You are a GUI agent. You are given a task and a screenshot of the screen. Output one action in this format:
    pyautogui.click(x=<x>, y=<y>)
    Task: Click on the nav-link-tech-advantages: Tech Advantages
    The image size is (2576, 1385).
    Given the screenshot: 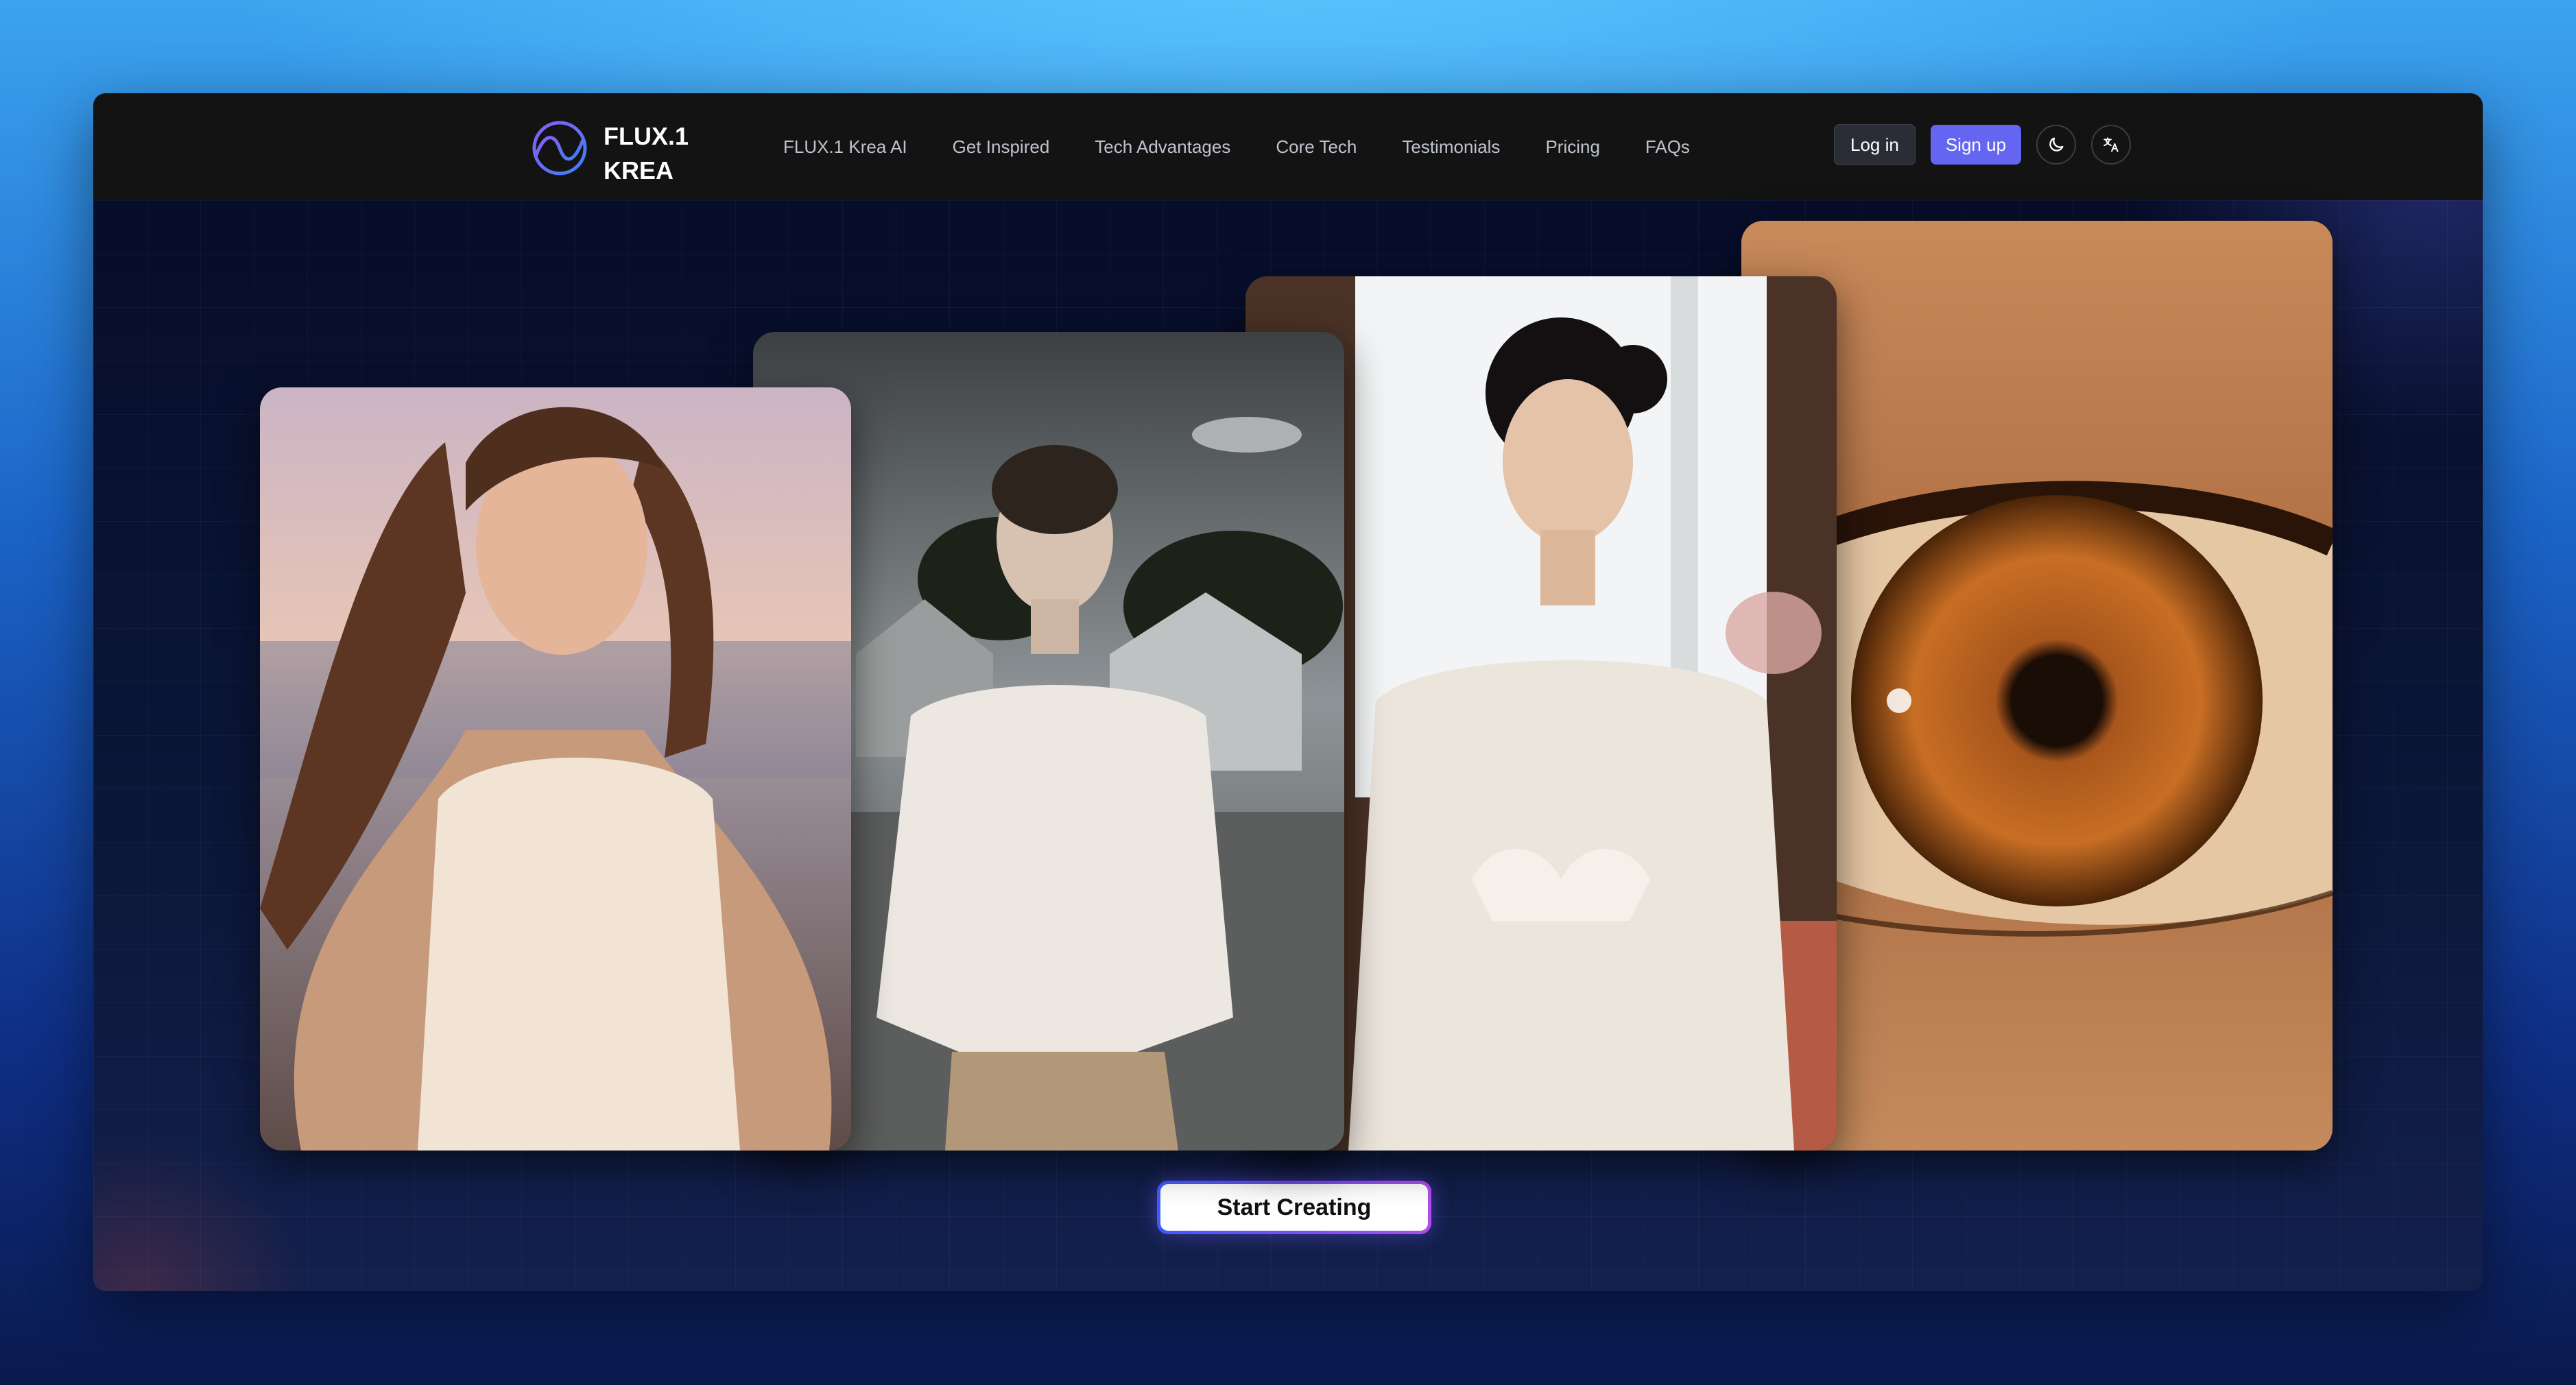 What is the action you would take?
    pyautogui.click(x=1162, y=147)
    